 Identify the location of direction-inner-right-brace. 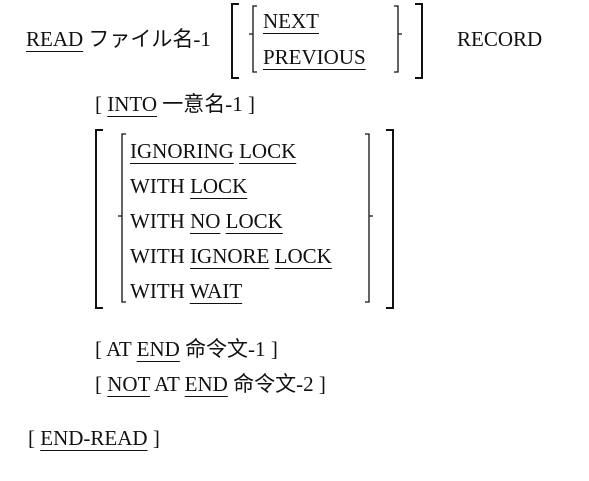
(398, 39).